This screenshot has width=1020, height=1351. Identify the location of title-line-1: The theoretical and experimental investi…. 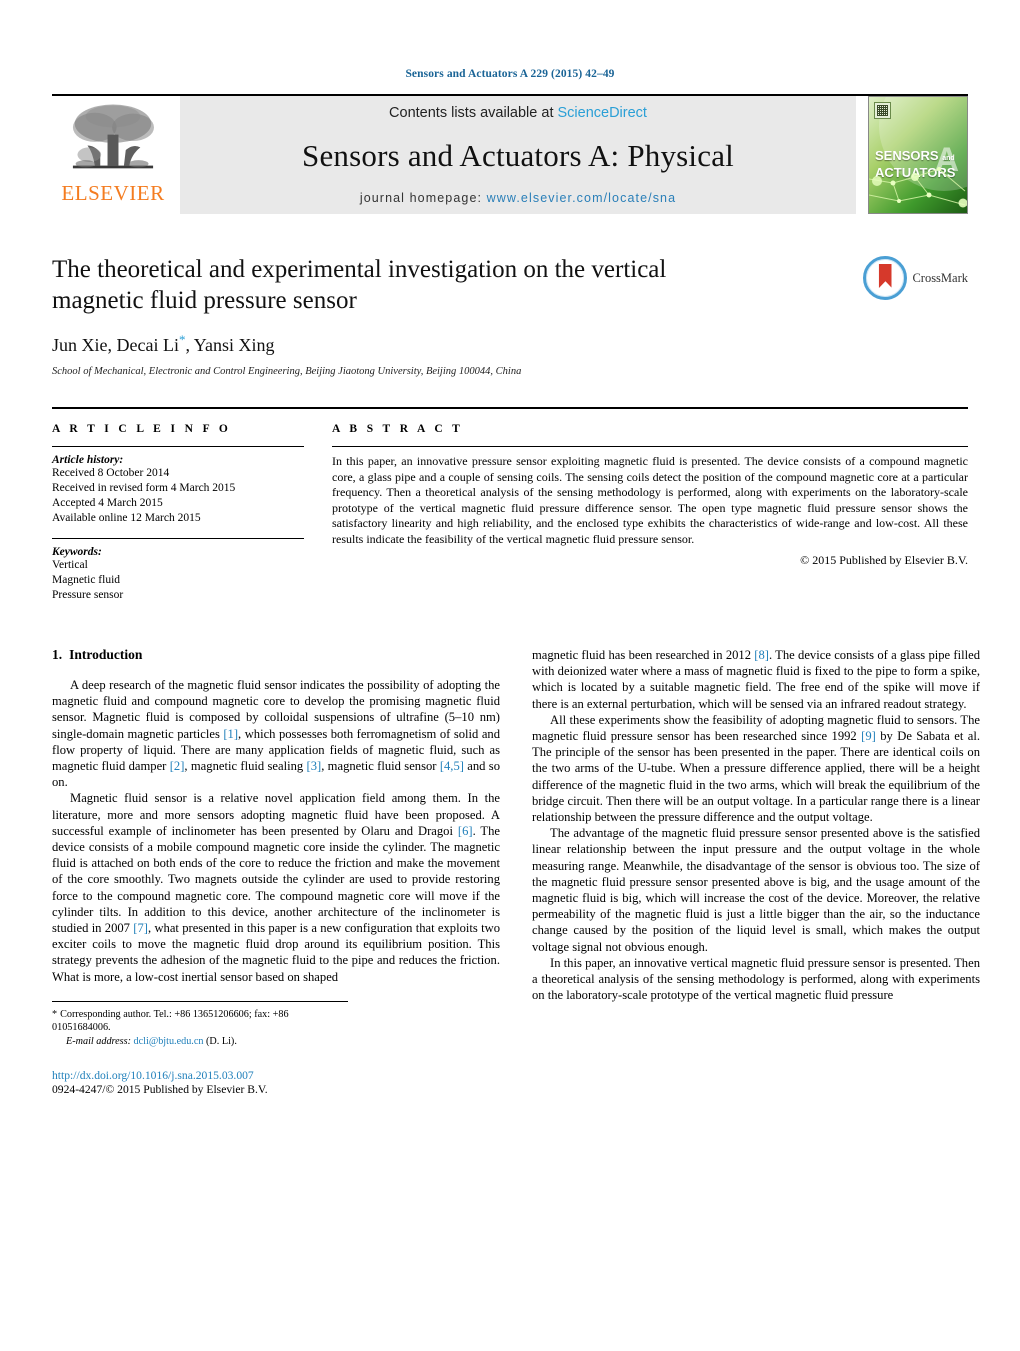
(359, 269).